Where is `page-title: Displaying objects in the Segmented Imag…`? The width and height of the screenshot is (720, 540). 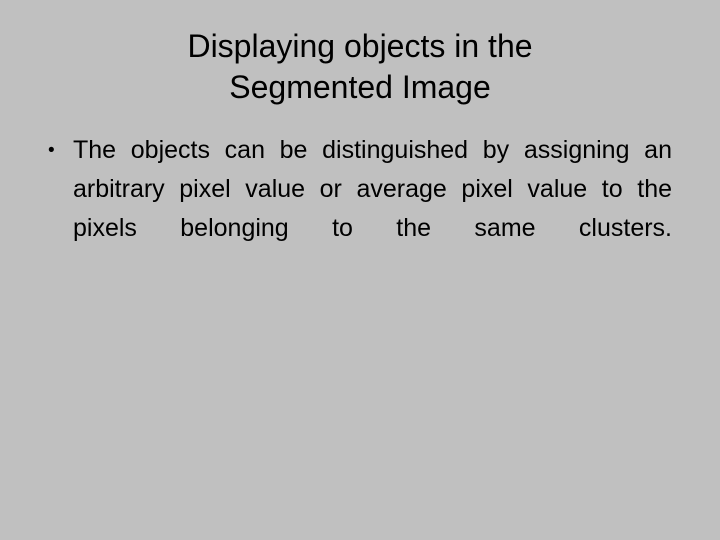
page-title: Displaying objects in the Segmented Imag… is located at coordinates (360, 67).